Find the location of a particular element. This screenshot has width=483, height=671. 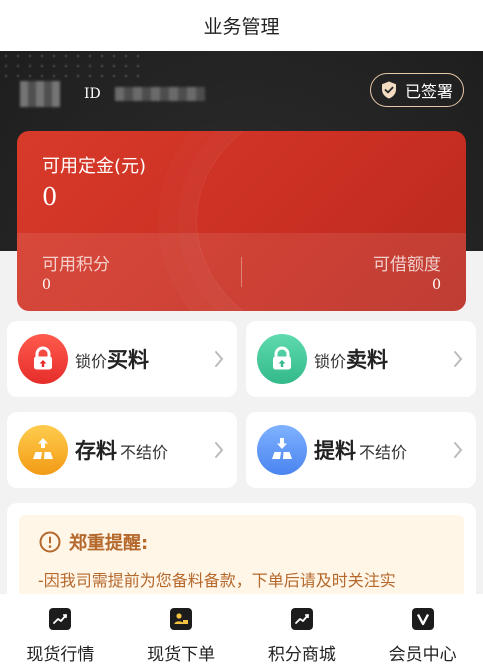

notice-text: -因我司需提前为您备料备款，下单后请及时关注实 is located at coordinates (217, 580).